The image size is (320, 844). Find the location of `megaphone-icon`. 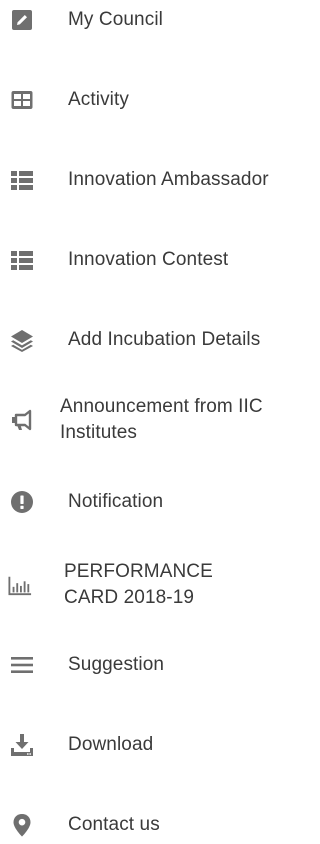

megaphone-icon is located at coordinates (22, 420).